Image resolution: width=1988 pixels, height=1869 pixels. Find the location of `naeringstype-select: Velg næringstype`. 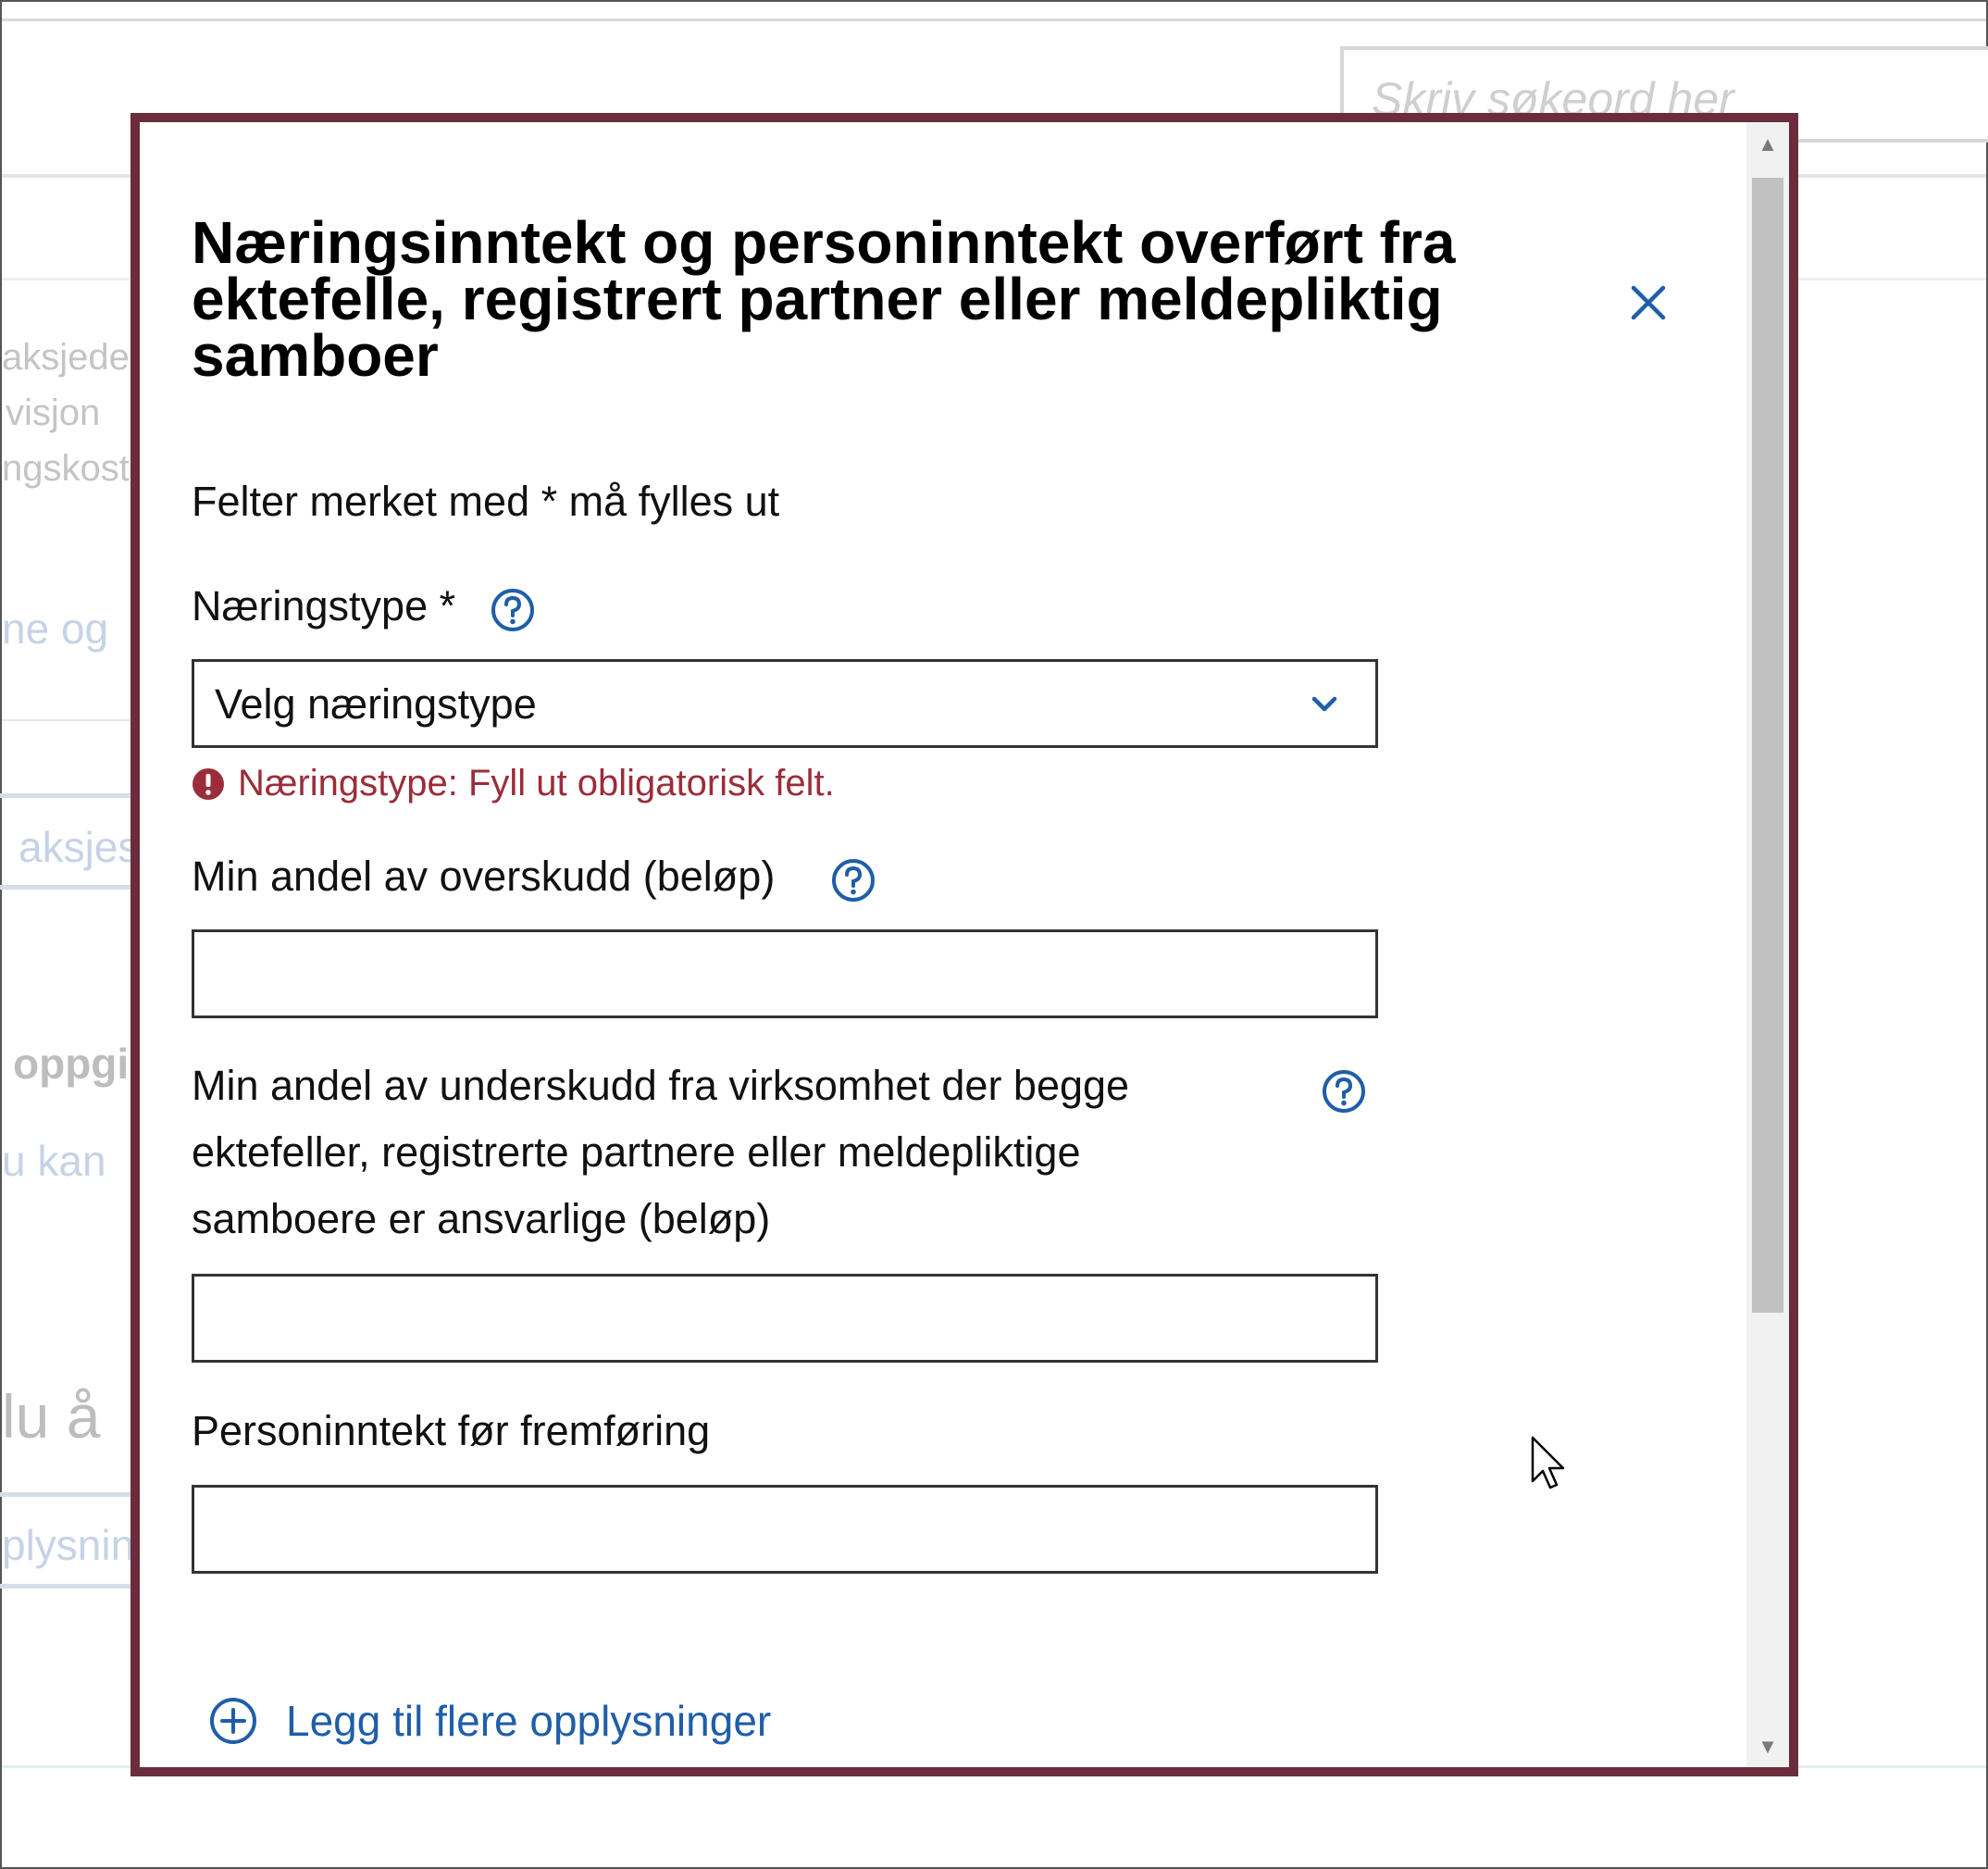

naeringstype-select: Velg næringstype is located at coordinates (785, 704).